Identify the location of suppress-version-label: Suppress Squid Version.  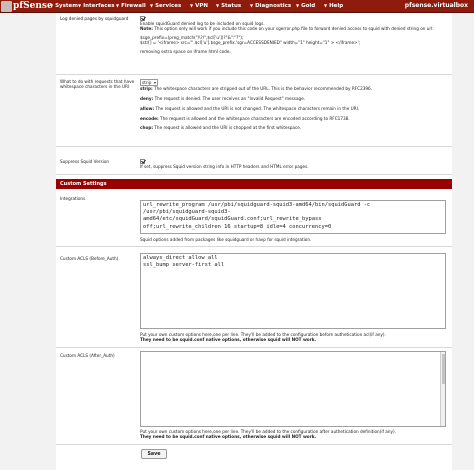
(85, 161).